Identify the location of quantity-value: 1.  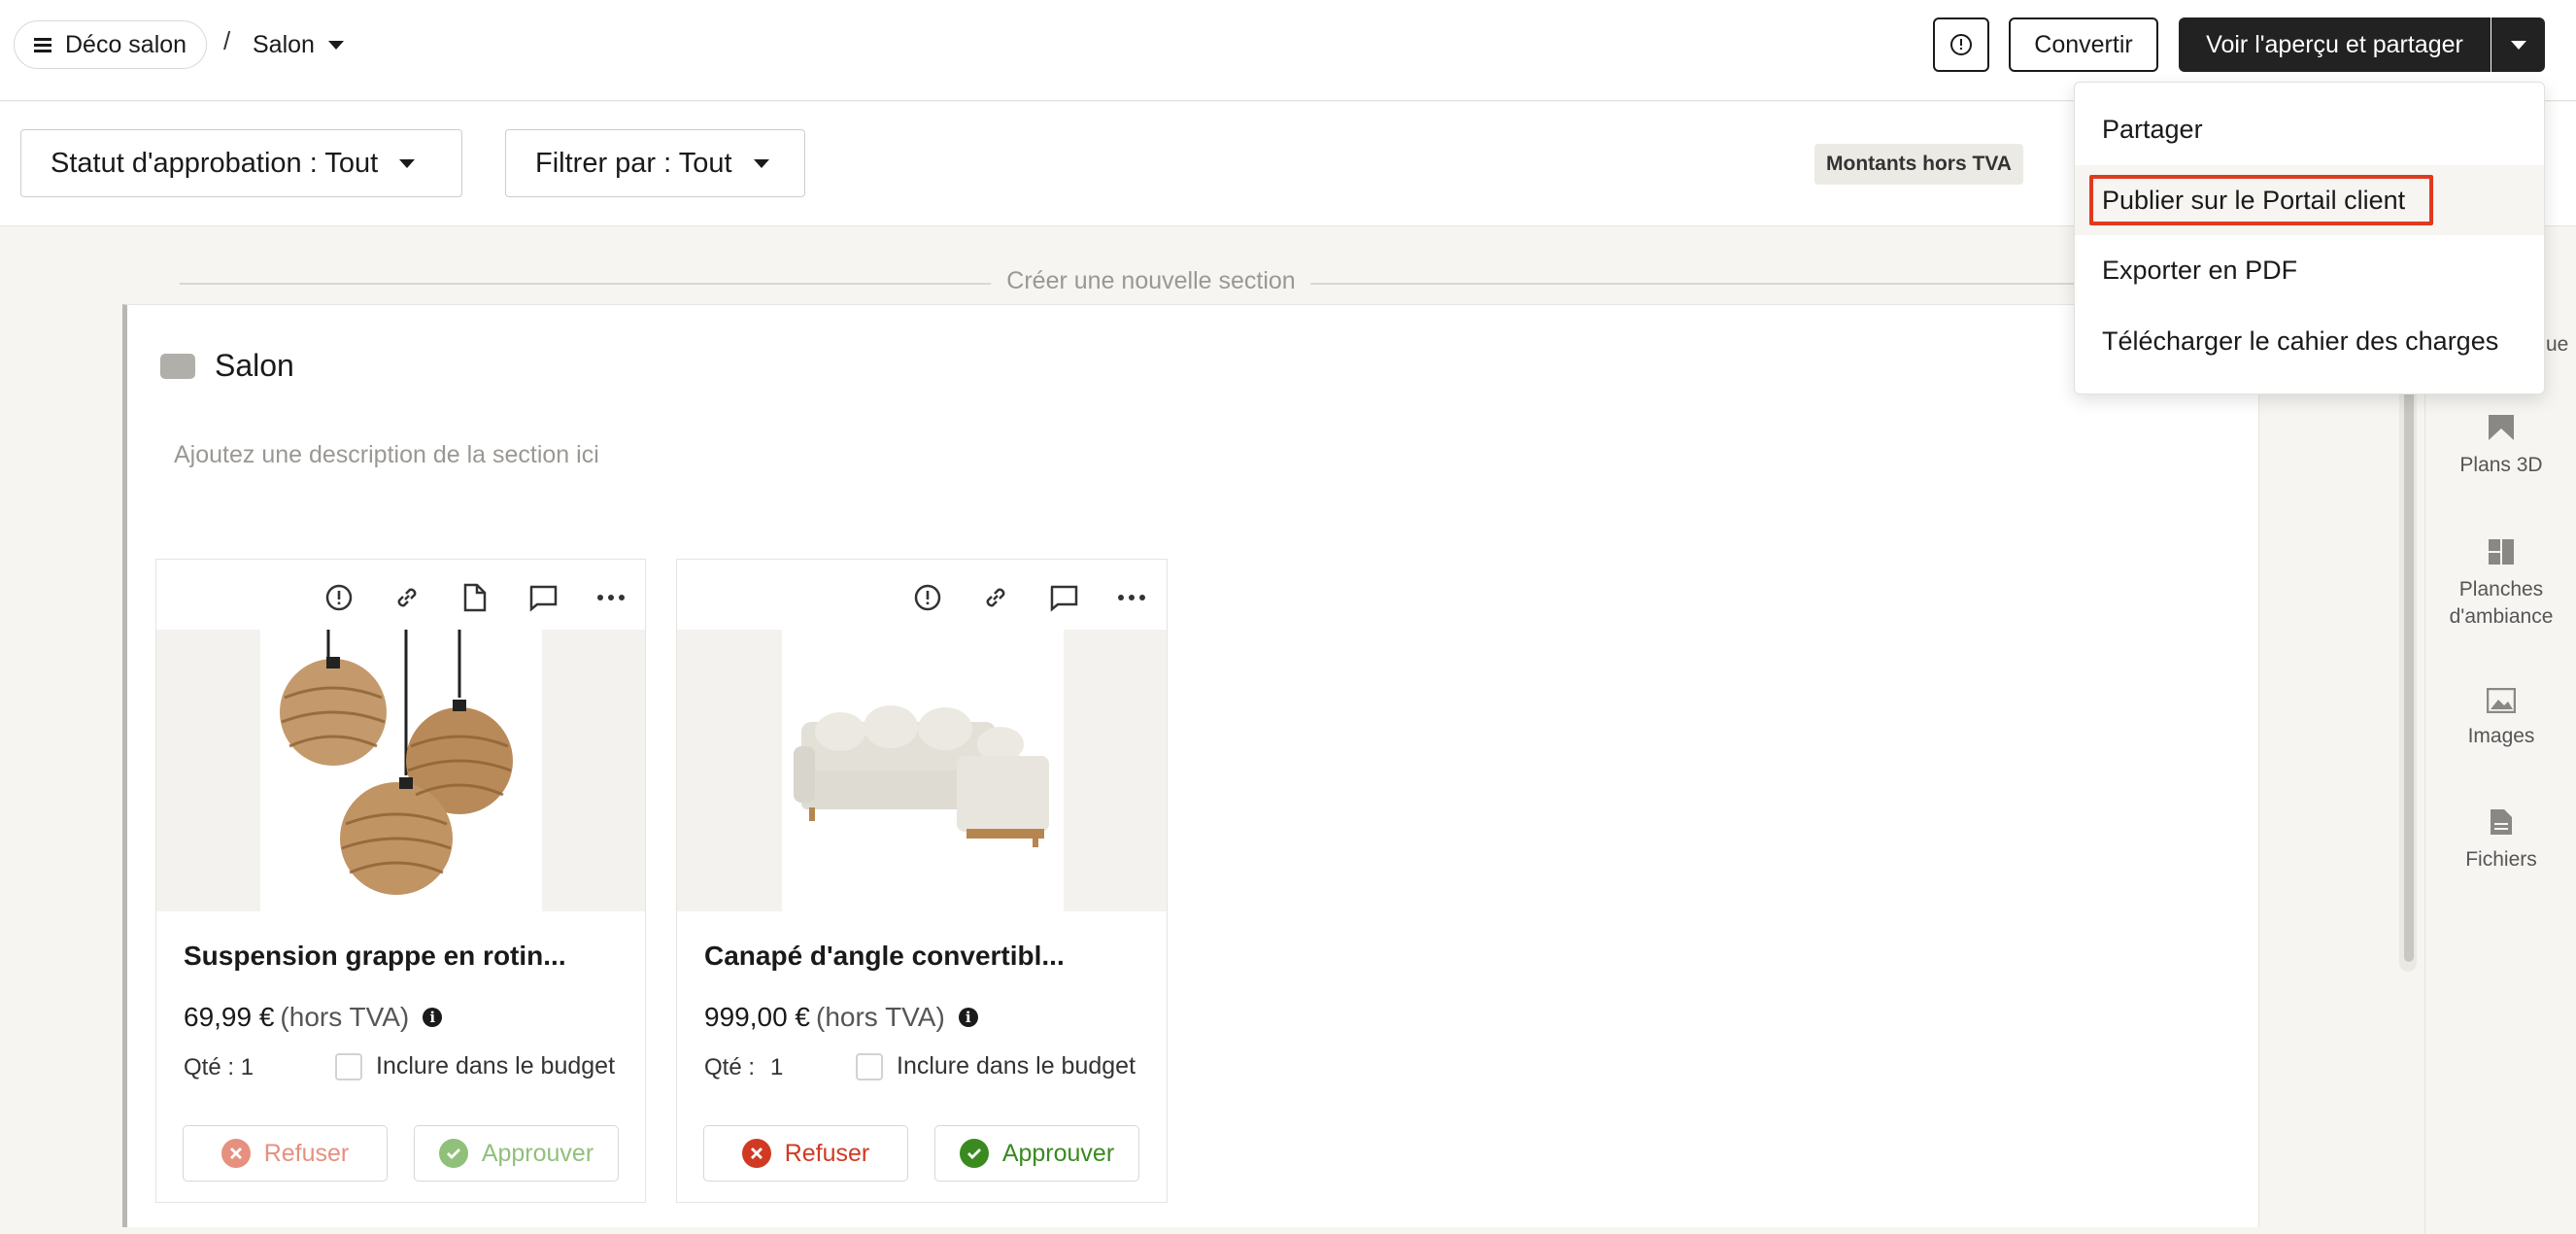
(776, 1068).